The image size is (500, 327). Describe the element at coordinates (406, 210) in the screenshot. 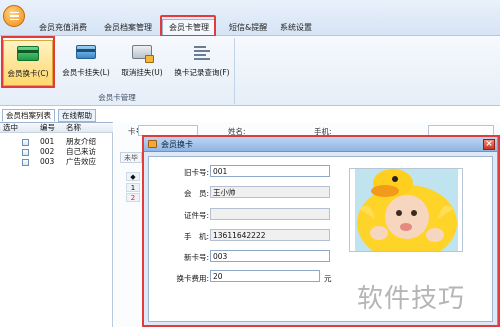

I see `member-photo` at that location.